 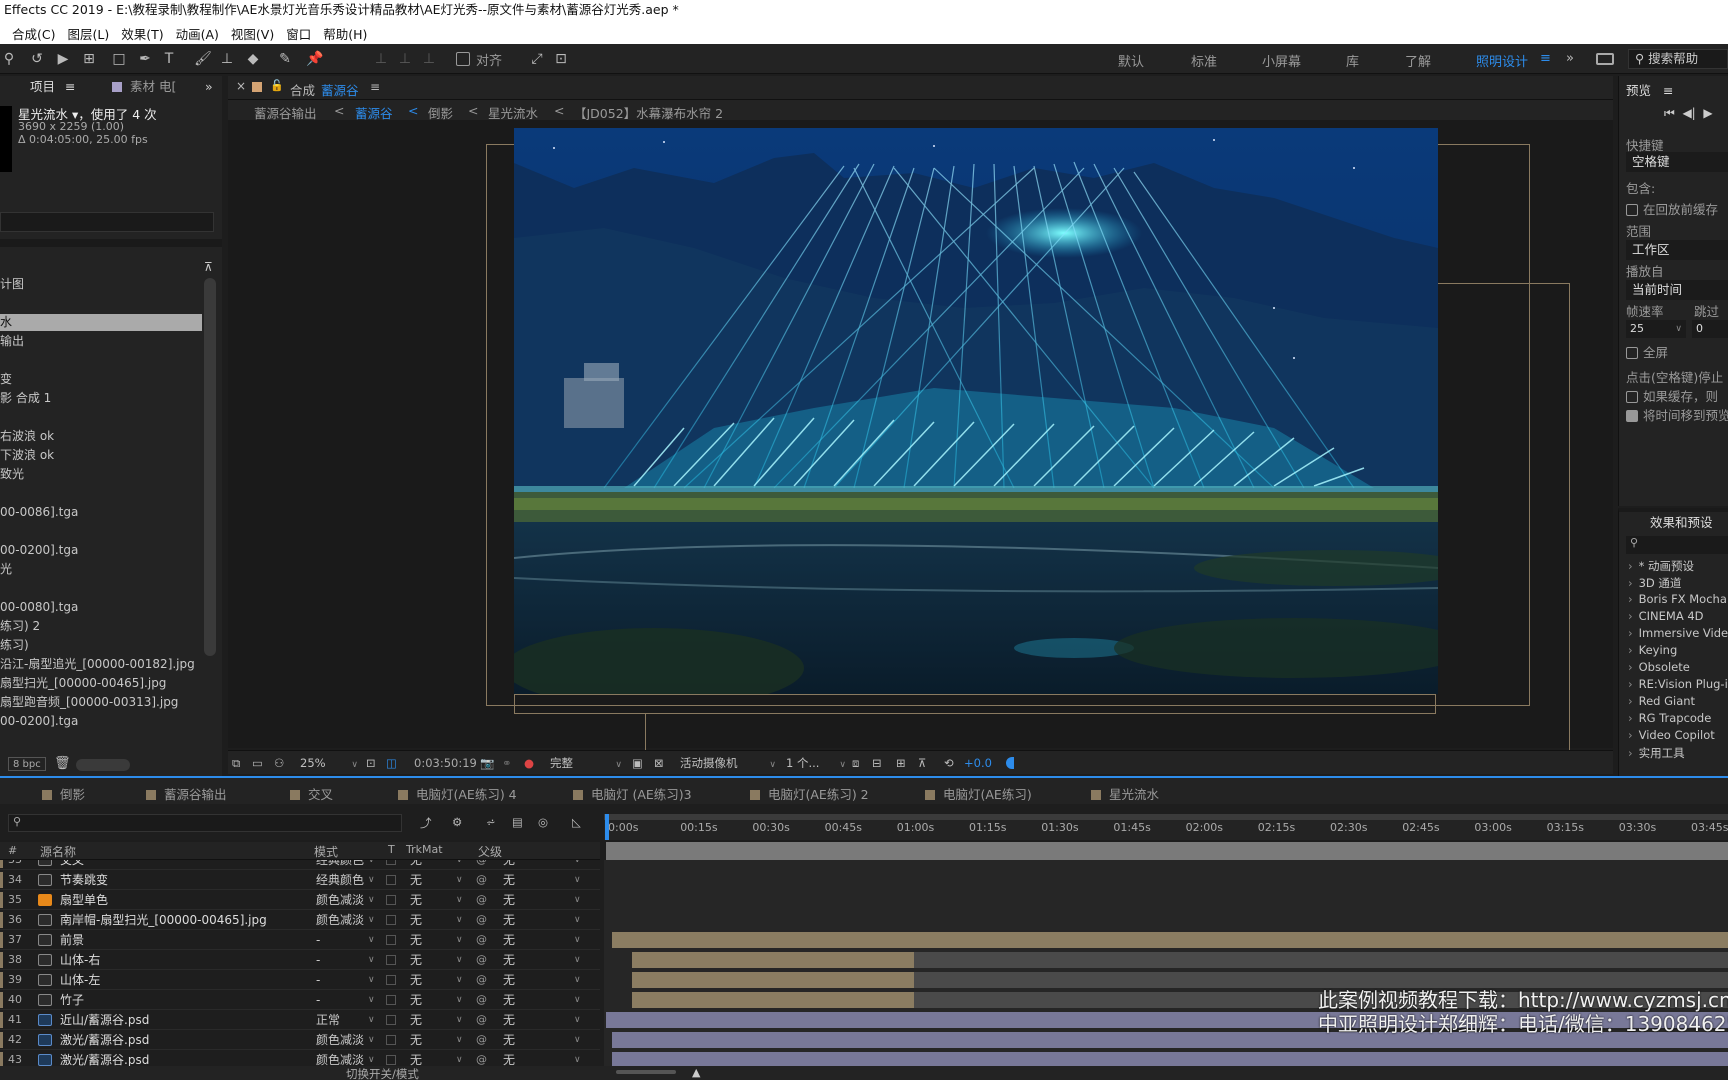 What do you see at coordinates (391, 849) in the screenshot?
I see `col-t: T` at bounding box center [391, 849].